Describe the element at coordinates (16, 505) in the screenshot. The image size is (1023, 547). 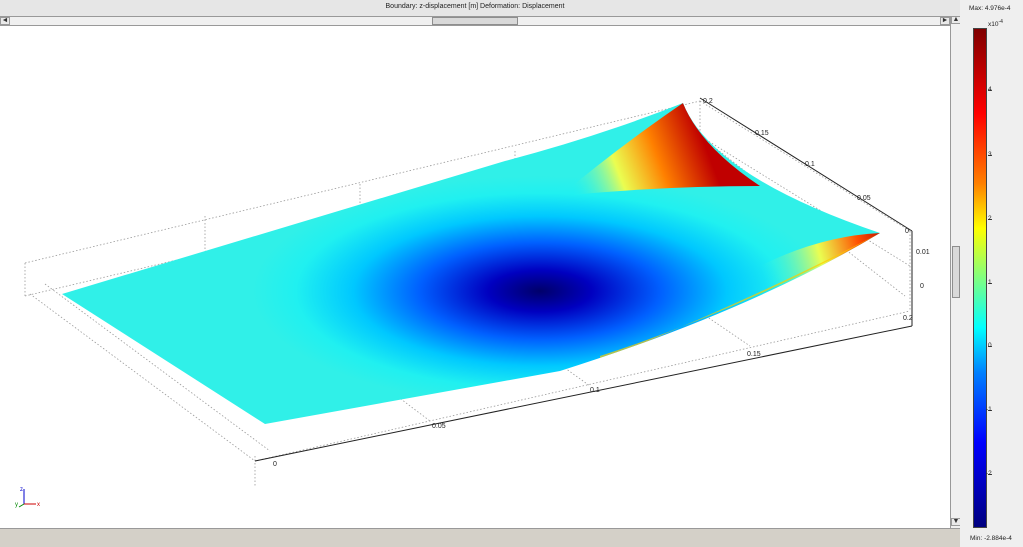
I see `triad-y-label: y` at that location.